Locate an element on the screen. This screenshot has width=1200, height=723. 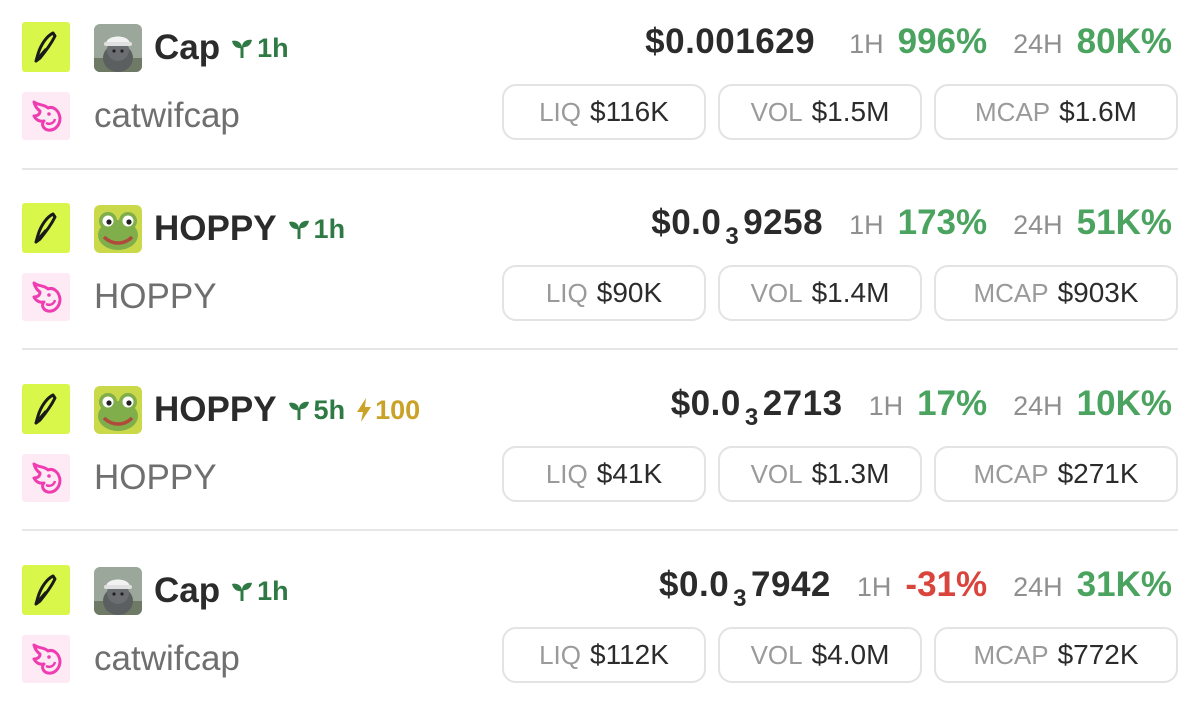
change-24h-value: 80K% is located at coordinates (1124, 41).